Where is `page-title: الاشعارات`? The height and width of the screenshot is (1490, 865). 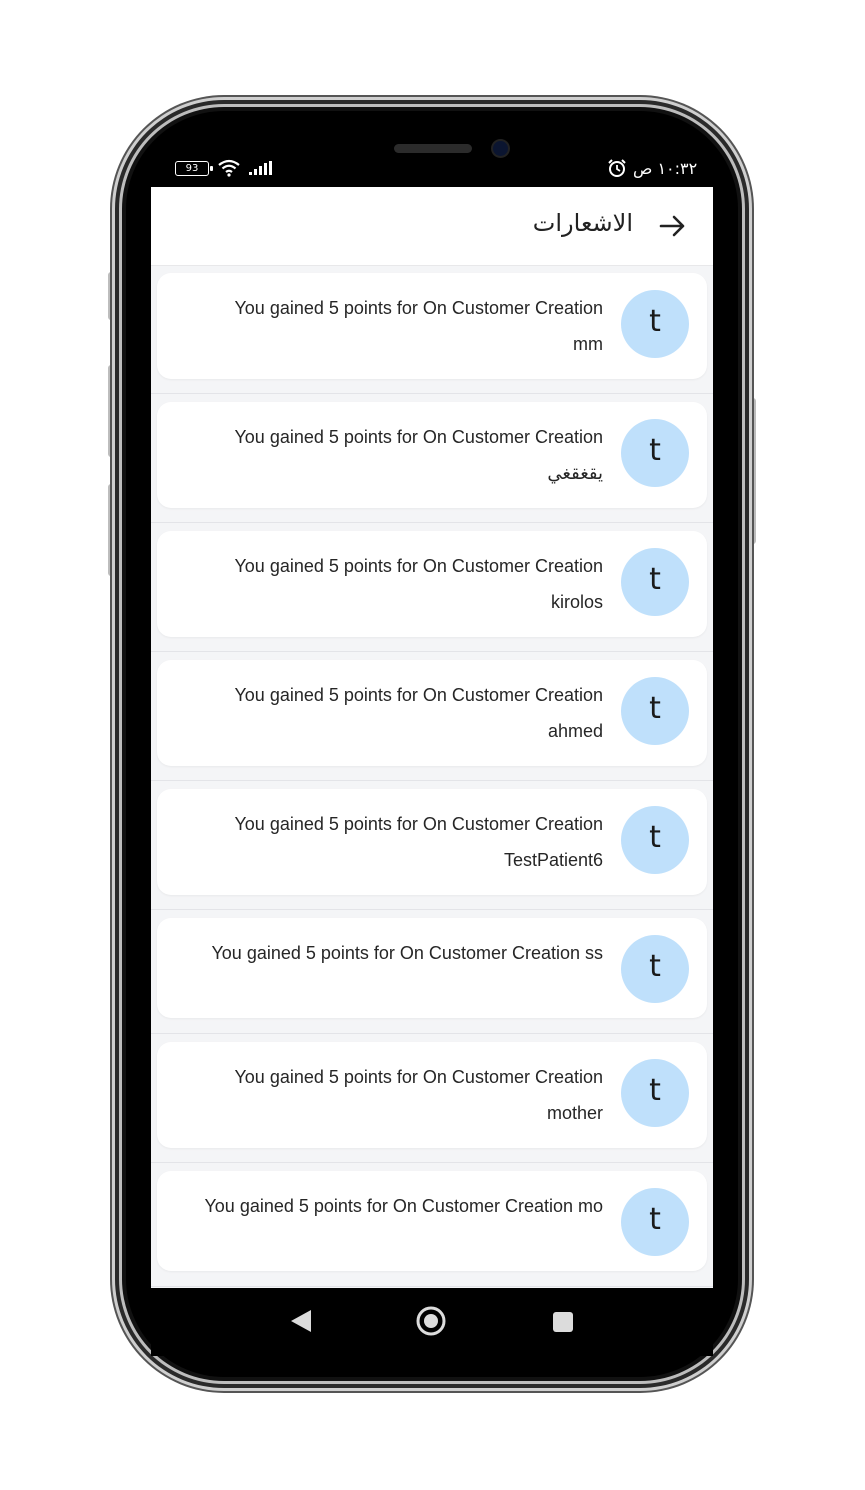 page-title: الاشعارات is located at coordinates (582, 223).